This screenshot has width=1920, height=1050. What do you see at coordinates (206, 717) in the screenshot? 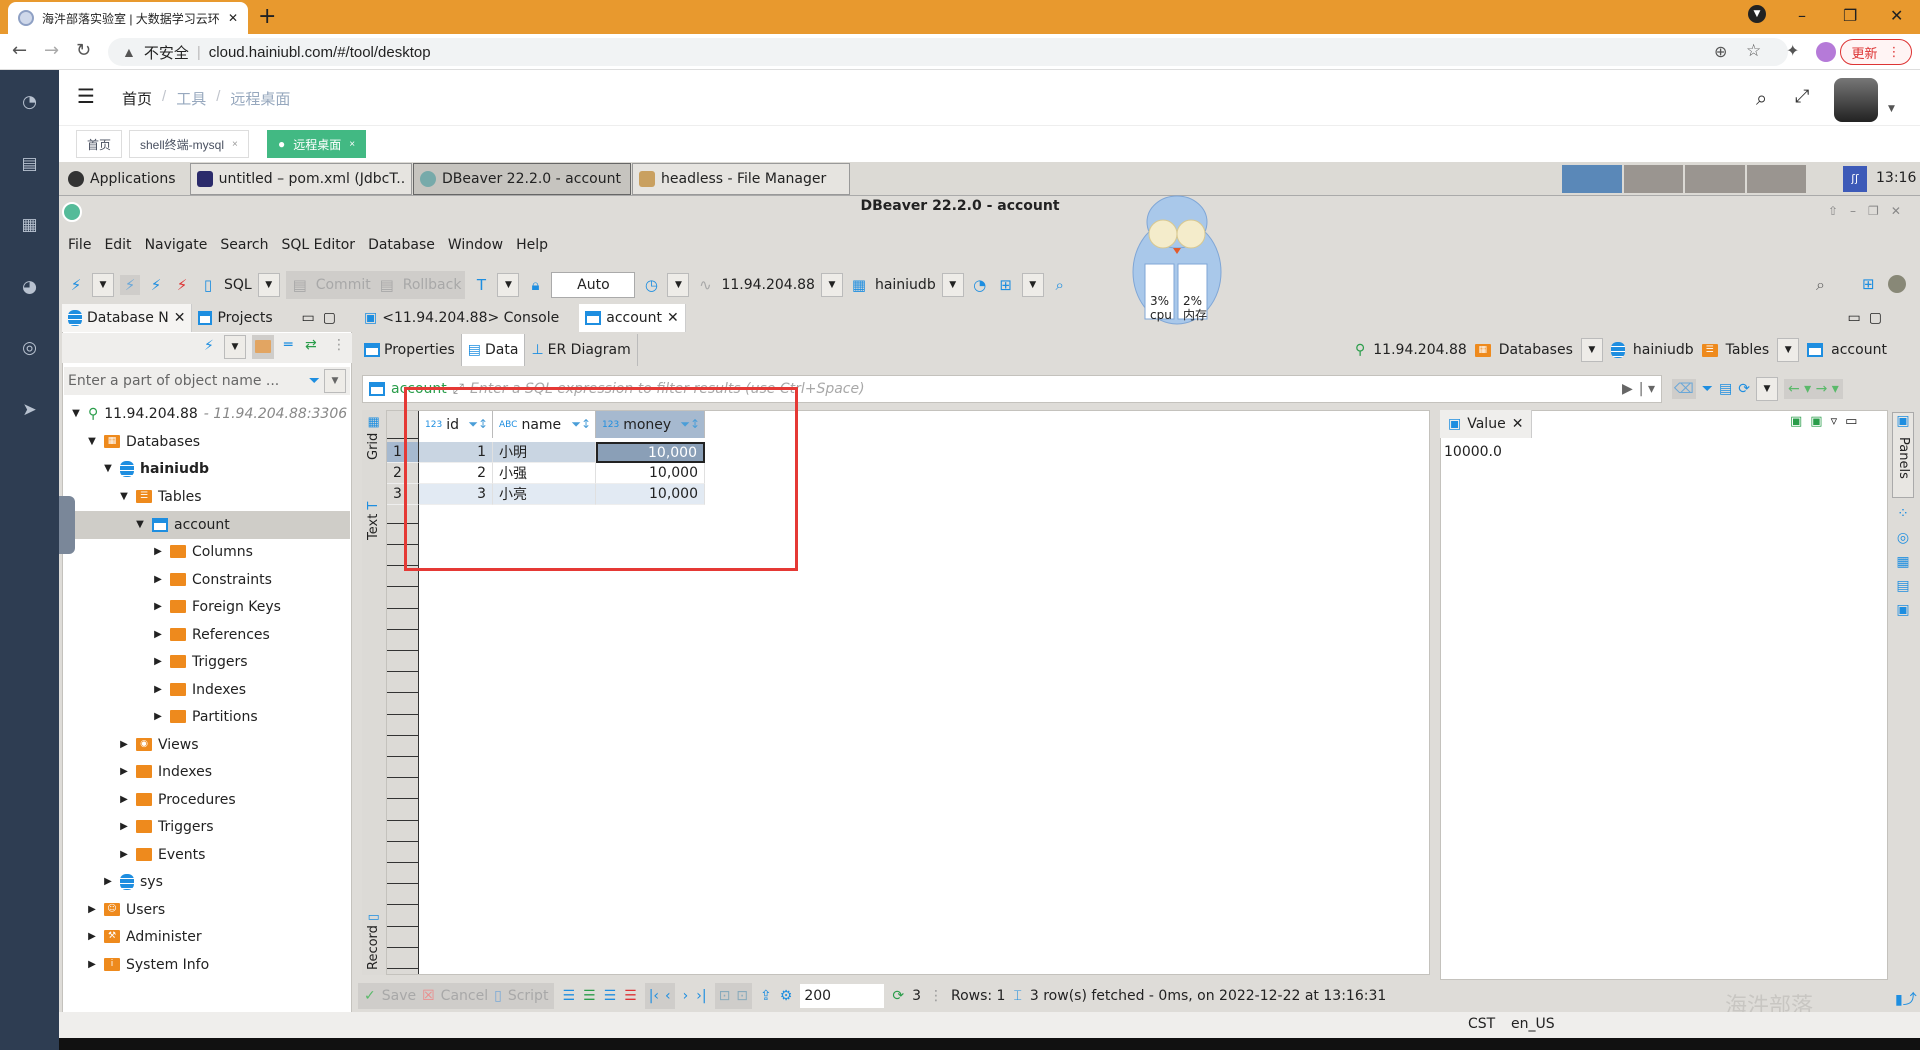
I see `tree-partitions: ▶ Partitions` at bounding box center [206, 717].